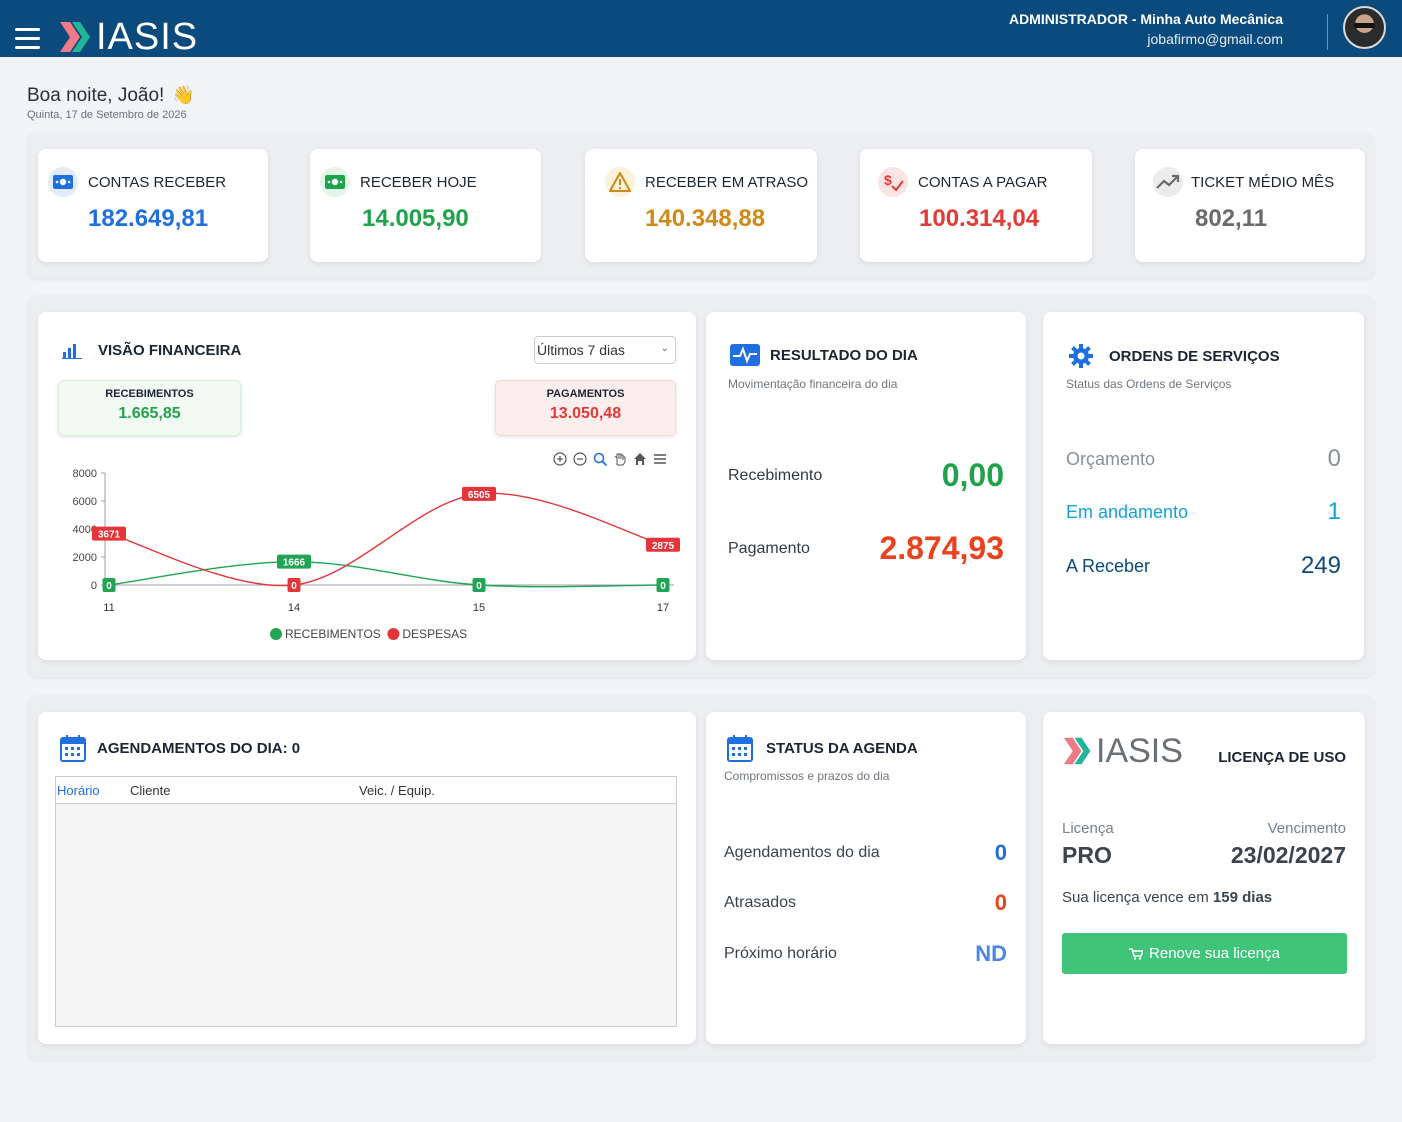 Image resolution: width=1402 pixels, height=1122 pixels. What do you see at coordinates (1327, 32) in the screenshot?
I see `divider` at bounding box center [1327, 32].